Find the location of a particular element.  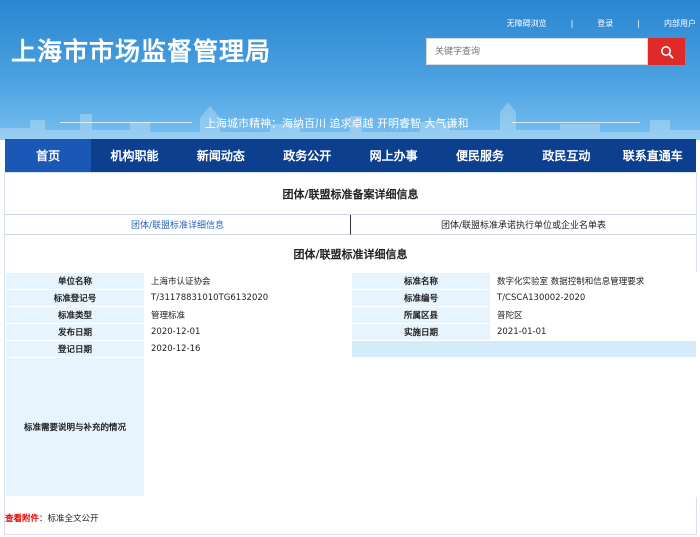

slogan-line-right is located at coordinates (576, 122).